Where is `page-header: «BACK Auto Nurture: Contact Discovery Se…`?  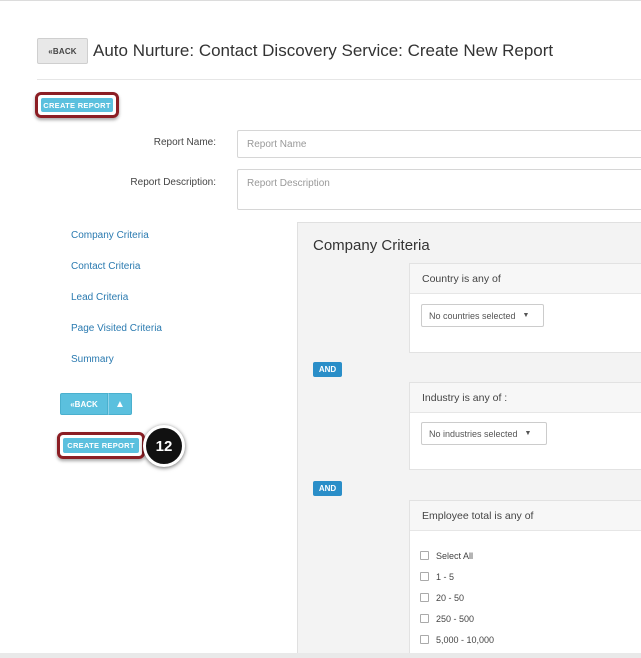
page-header: «BACK Auto Nurture: Contact Discovery Se… is located at coordinates (295, 51).